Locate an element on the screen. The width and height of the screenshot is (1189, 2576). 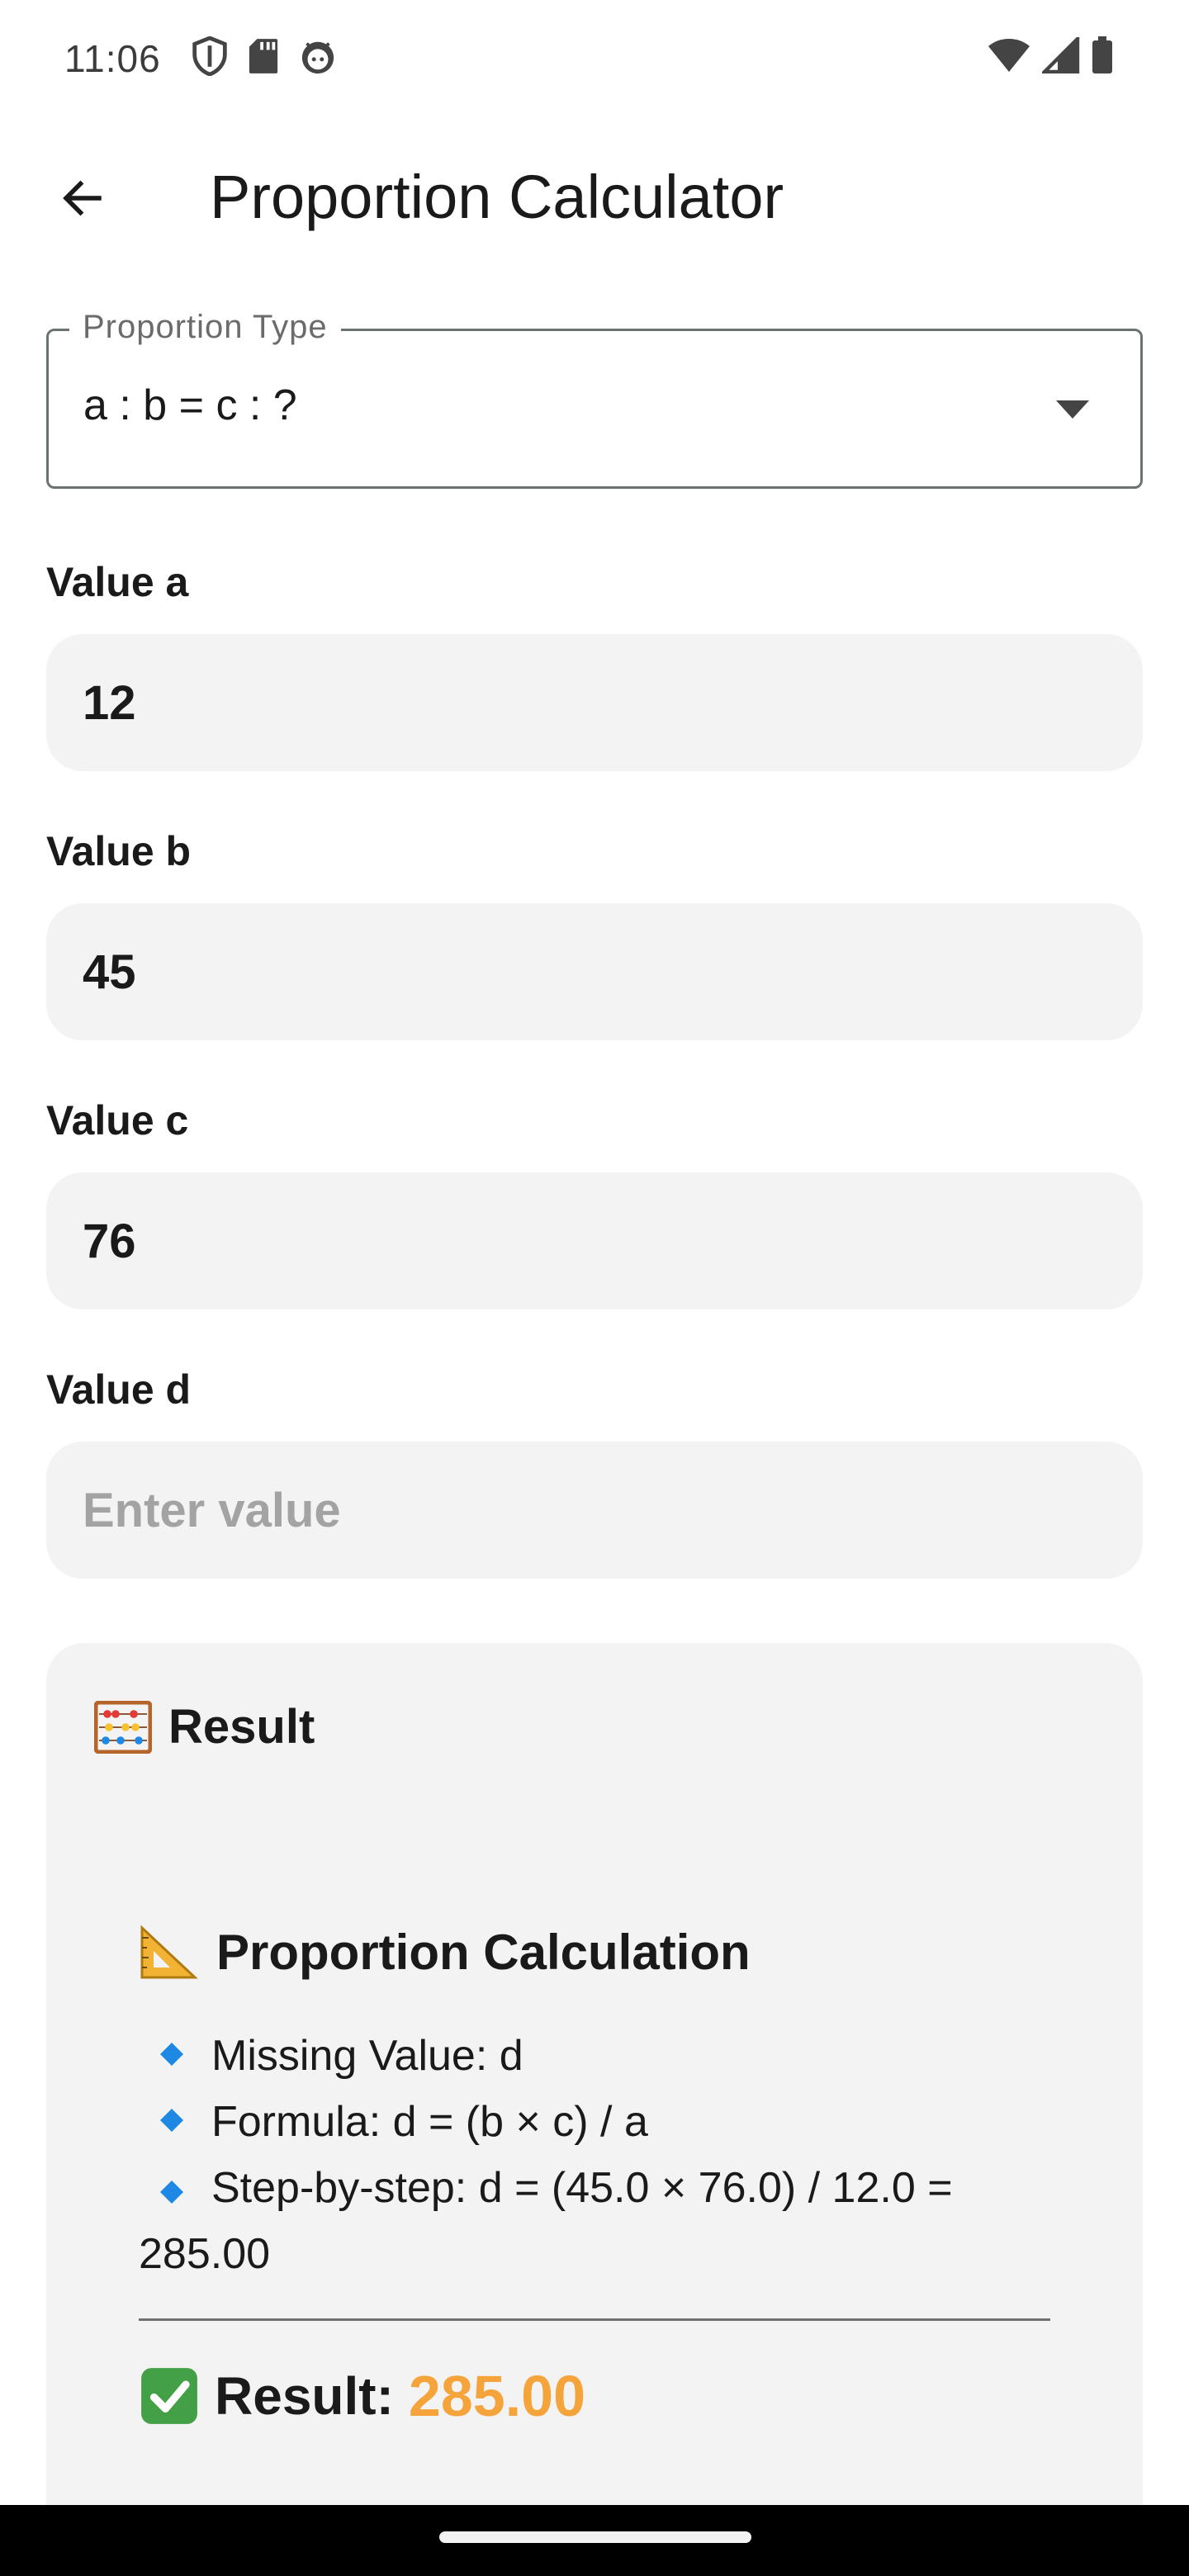
final-result: Result: 285.00 is located at coordinates (362, 2396).